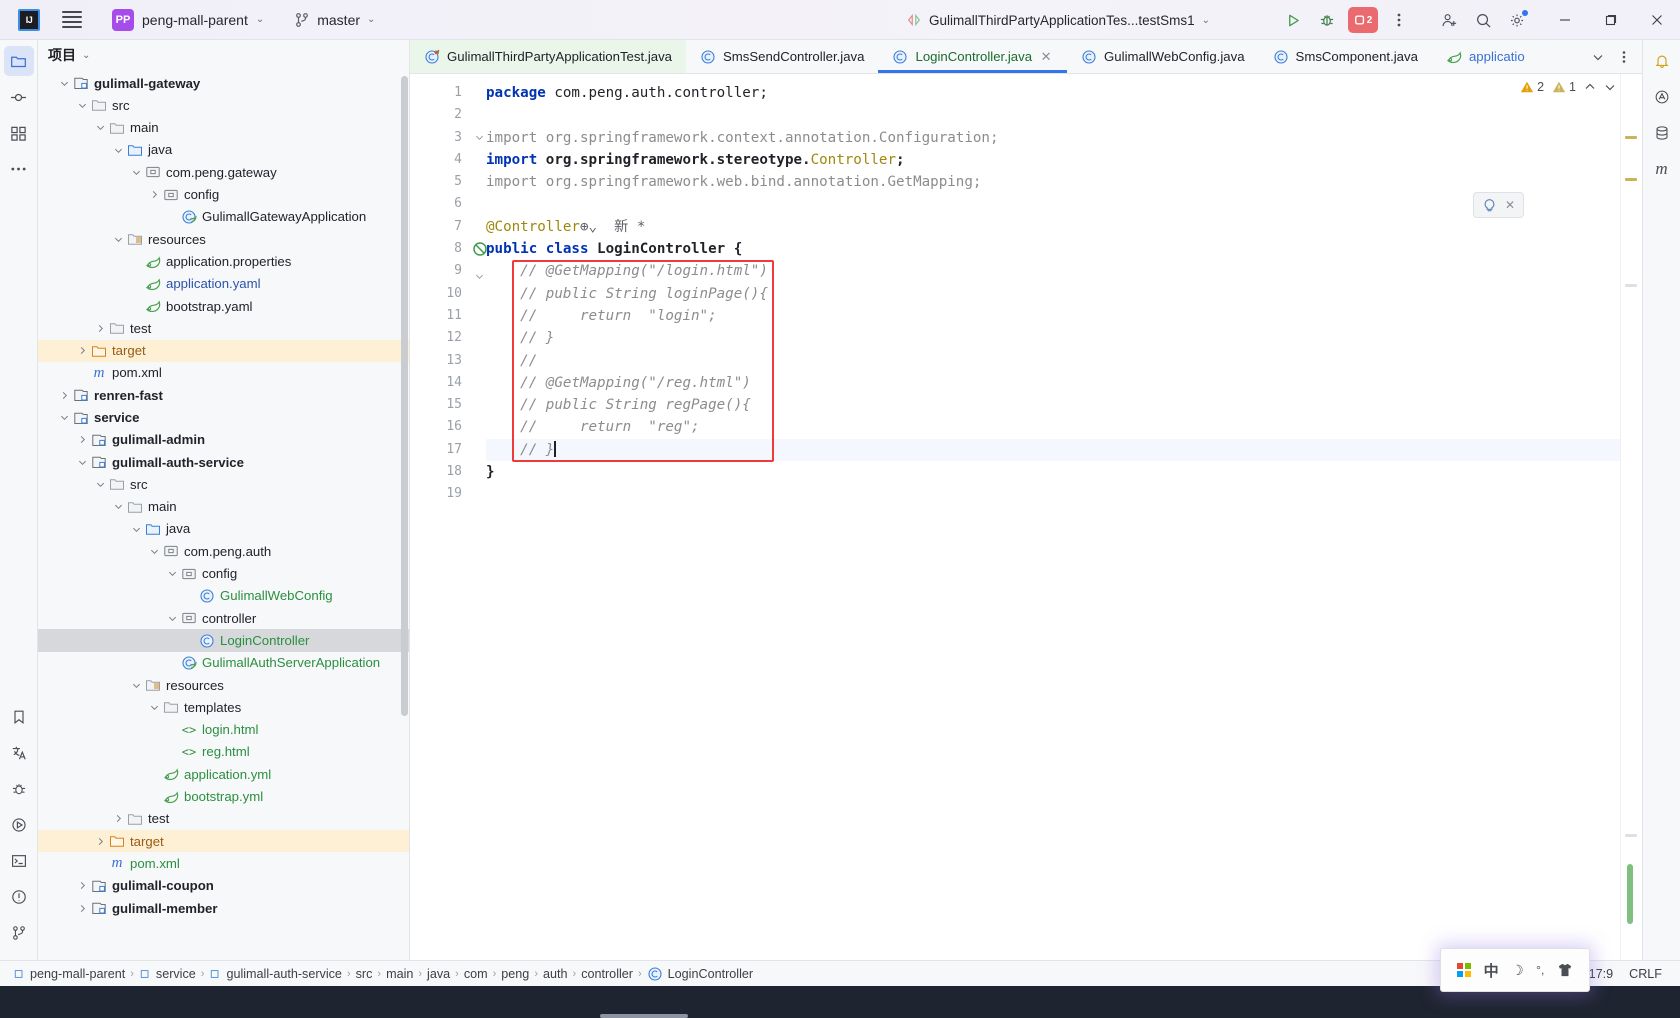 The height and width of the screenshot is (1018, 1680). What do you see at coordinates (1053, 227) in the screenshot?
I see `code-line: @Controller⊕⌄ 新 *` at bounding box center [1053, 227].